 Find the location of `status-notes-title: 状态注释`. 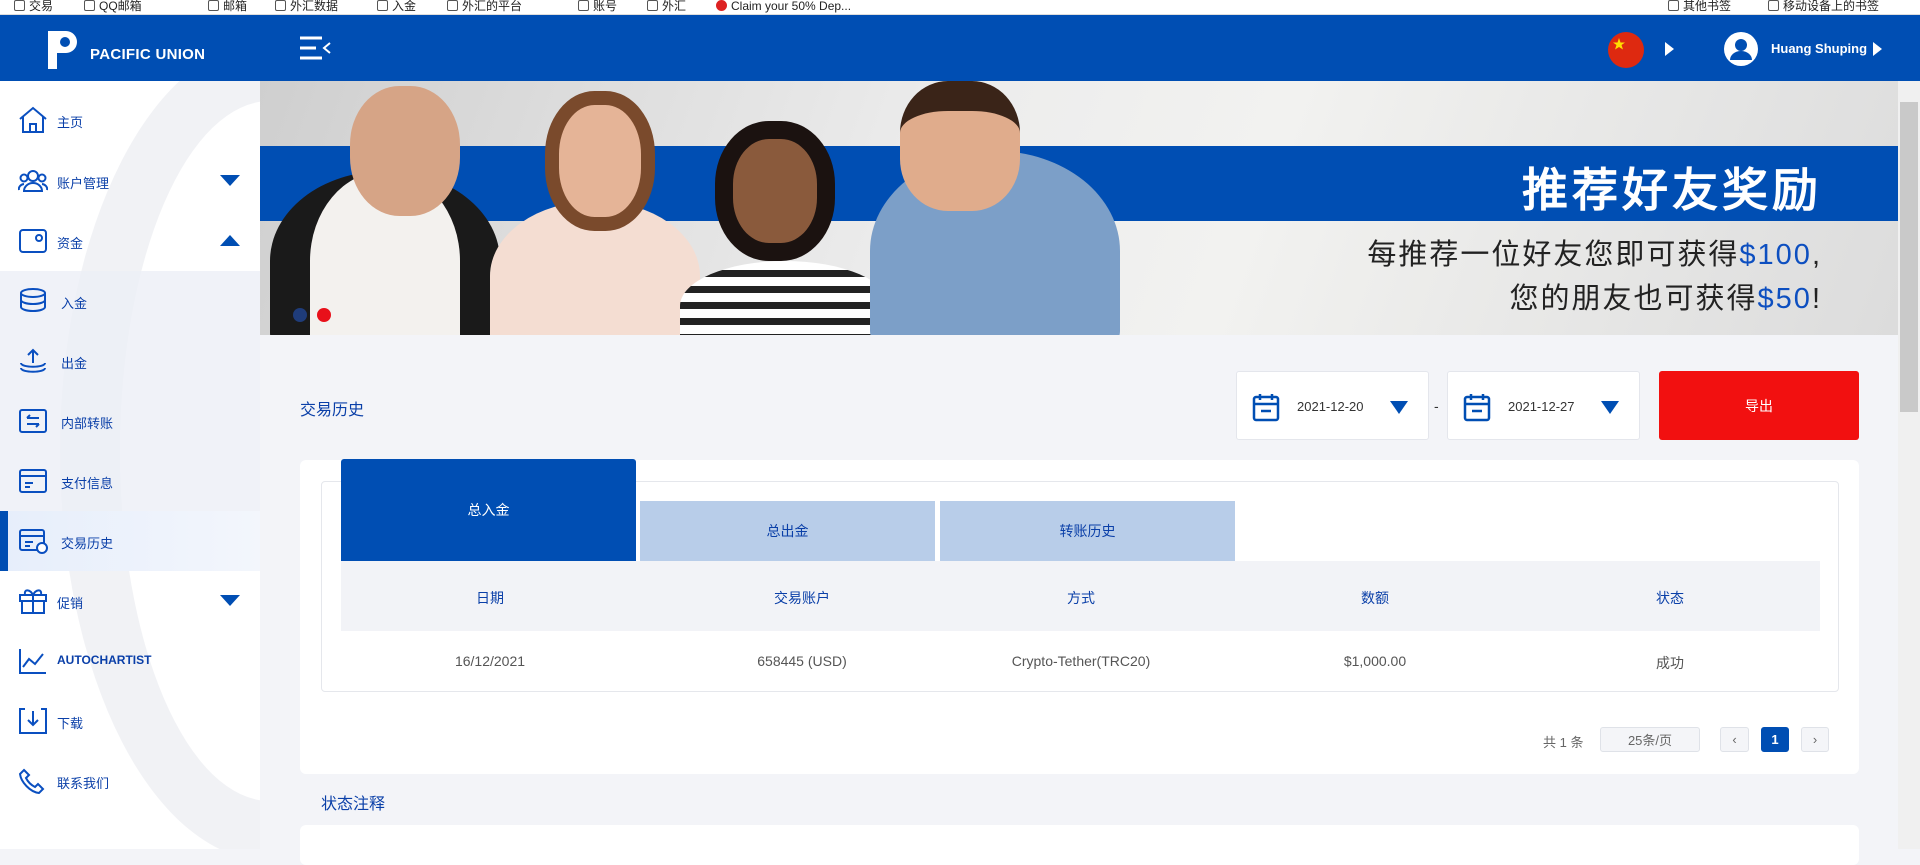

status-notes-title: 状态注释 is located at coordinates (353, 804).